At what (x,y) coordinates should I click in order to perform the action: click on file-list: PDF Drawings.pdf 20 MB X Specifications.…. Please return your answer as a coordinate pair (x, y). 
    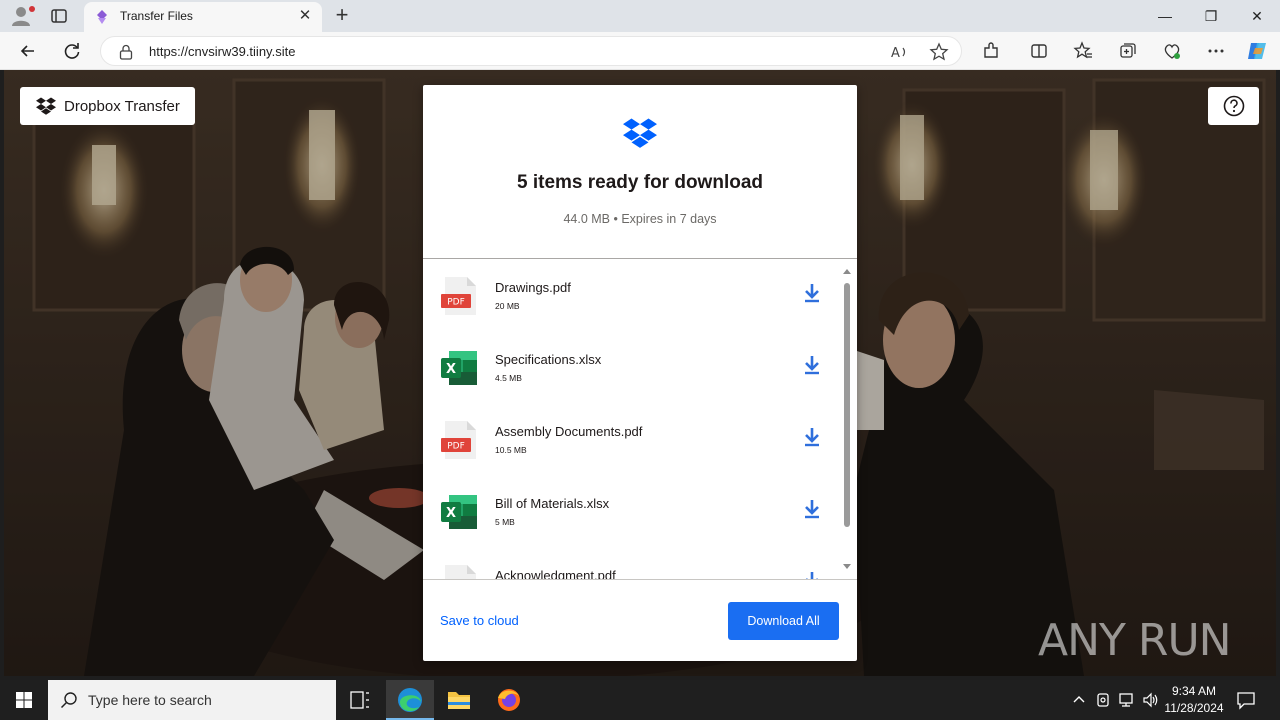
    Looking at the image, I should click on (632, 419).